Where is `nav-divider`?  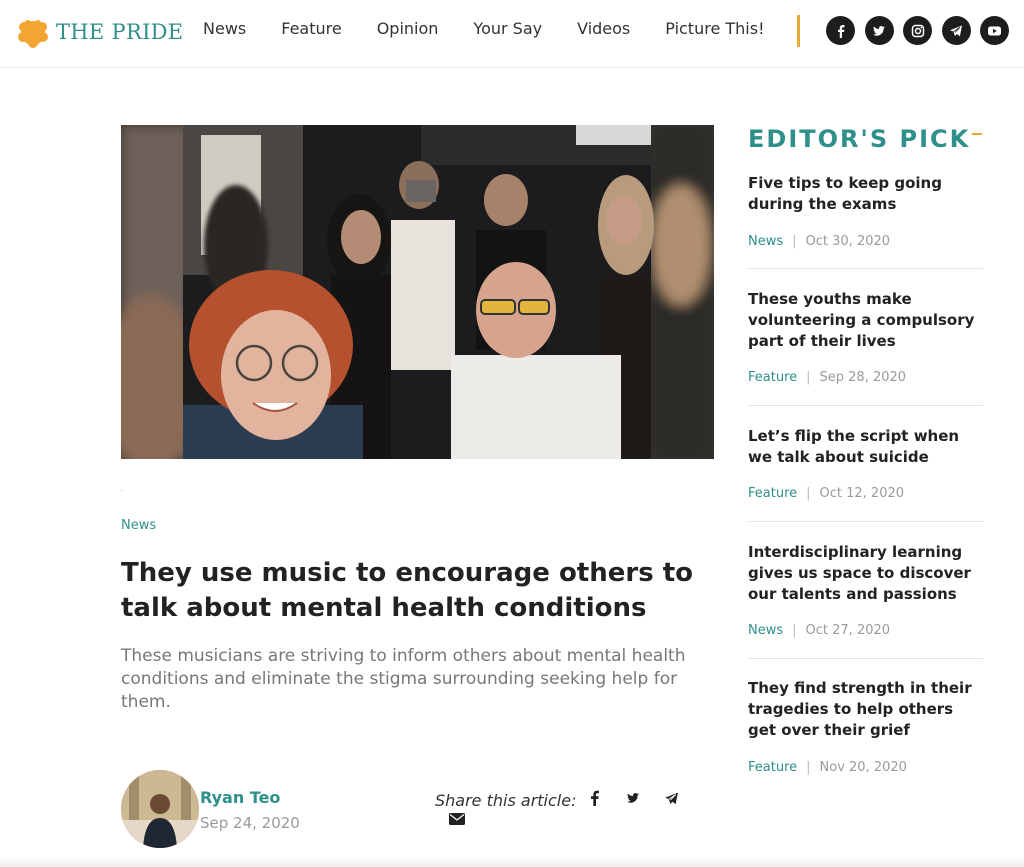 nav-divider is located at coordinates (798, 31).